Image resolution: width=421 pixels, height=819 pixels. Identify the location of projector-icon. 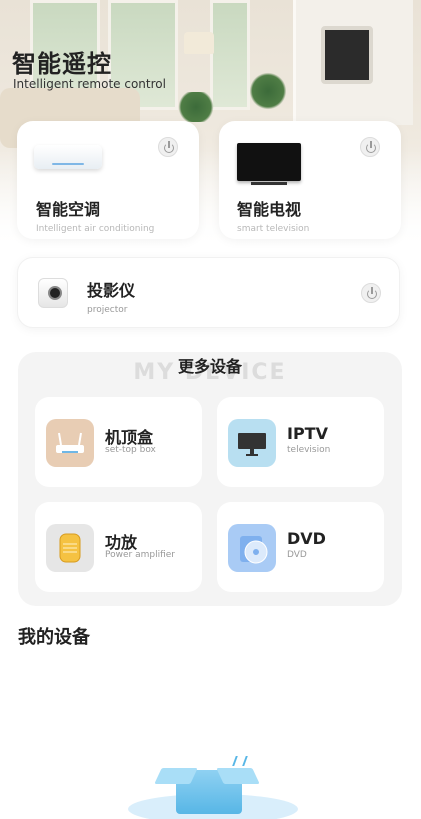
(53, 293).